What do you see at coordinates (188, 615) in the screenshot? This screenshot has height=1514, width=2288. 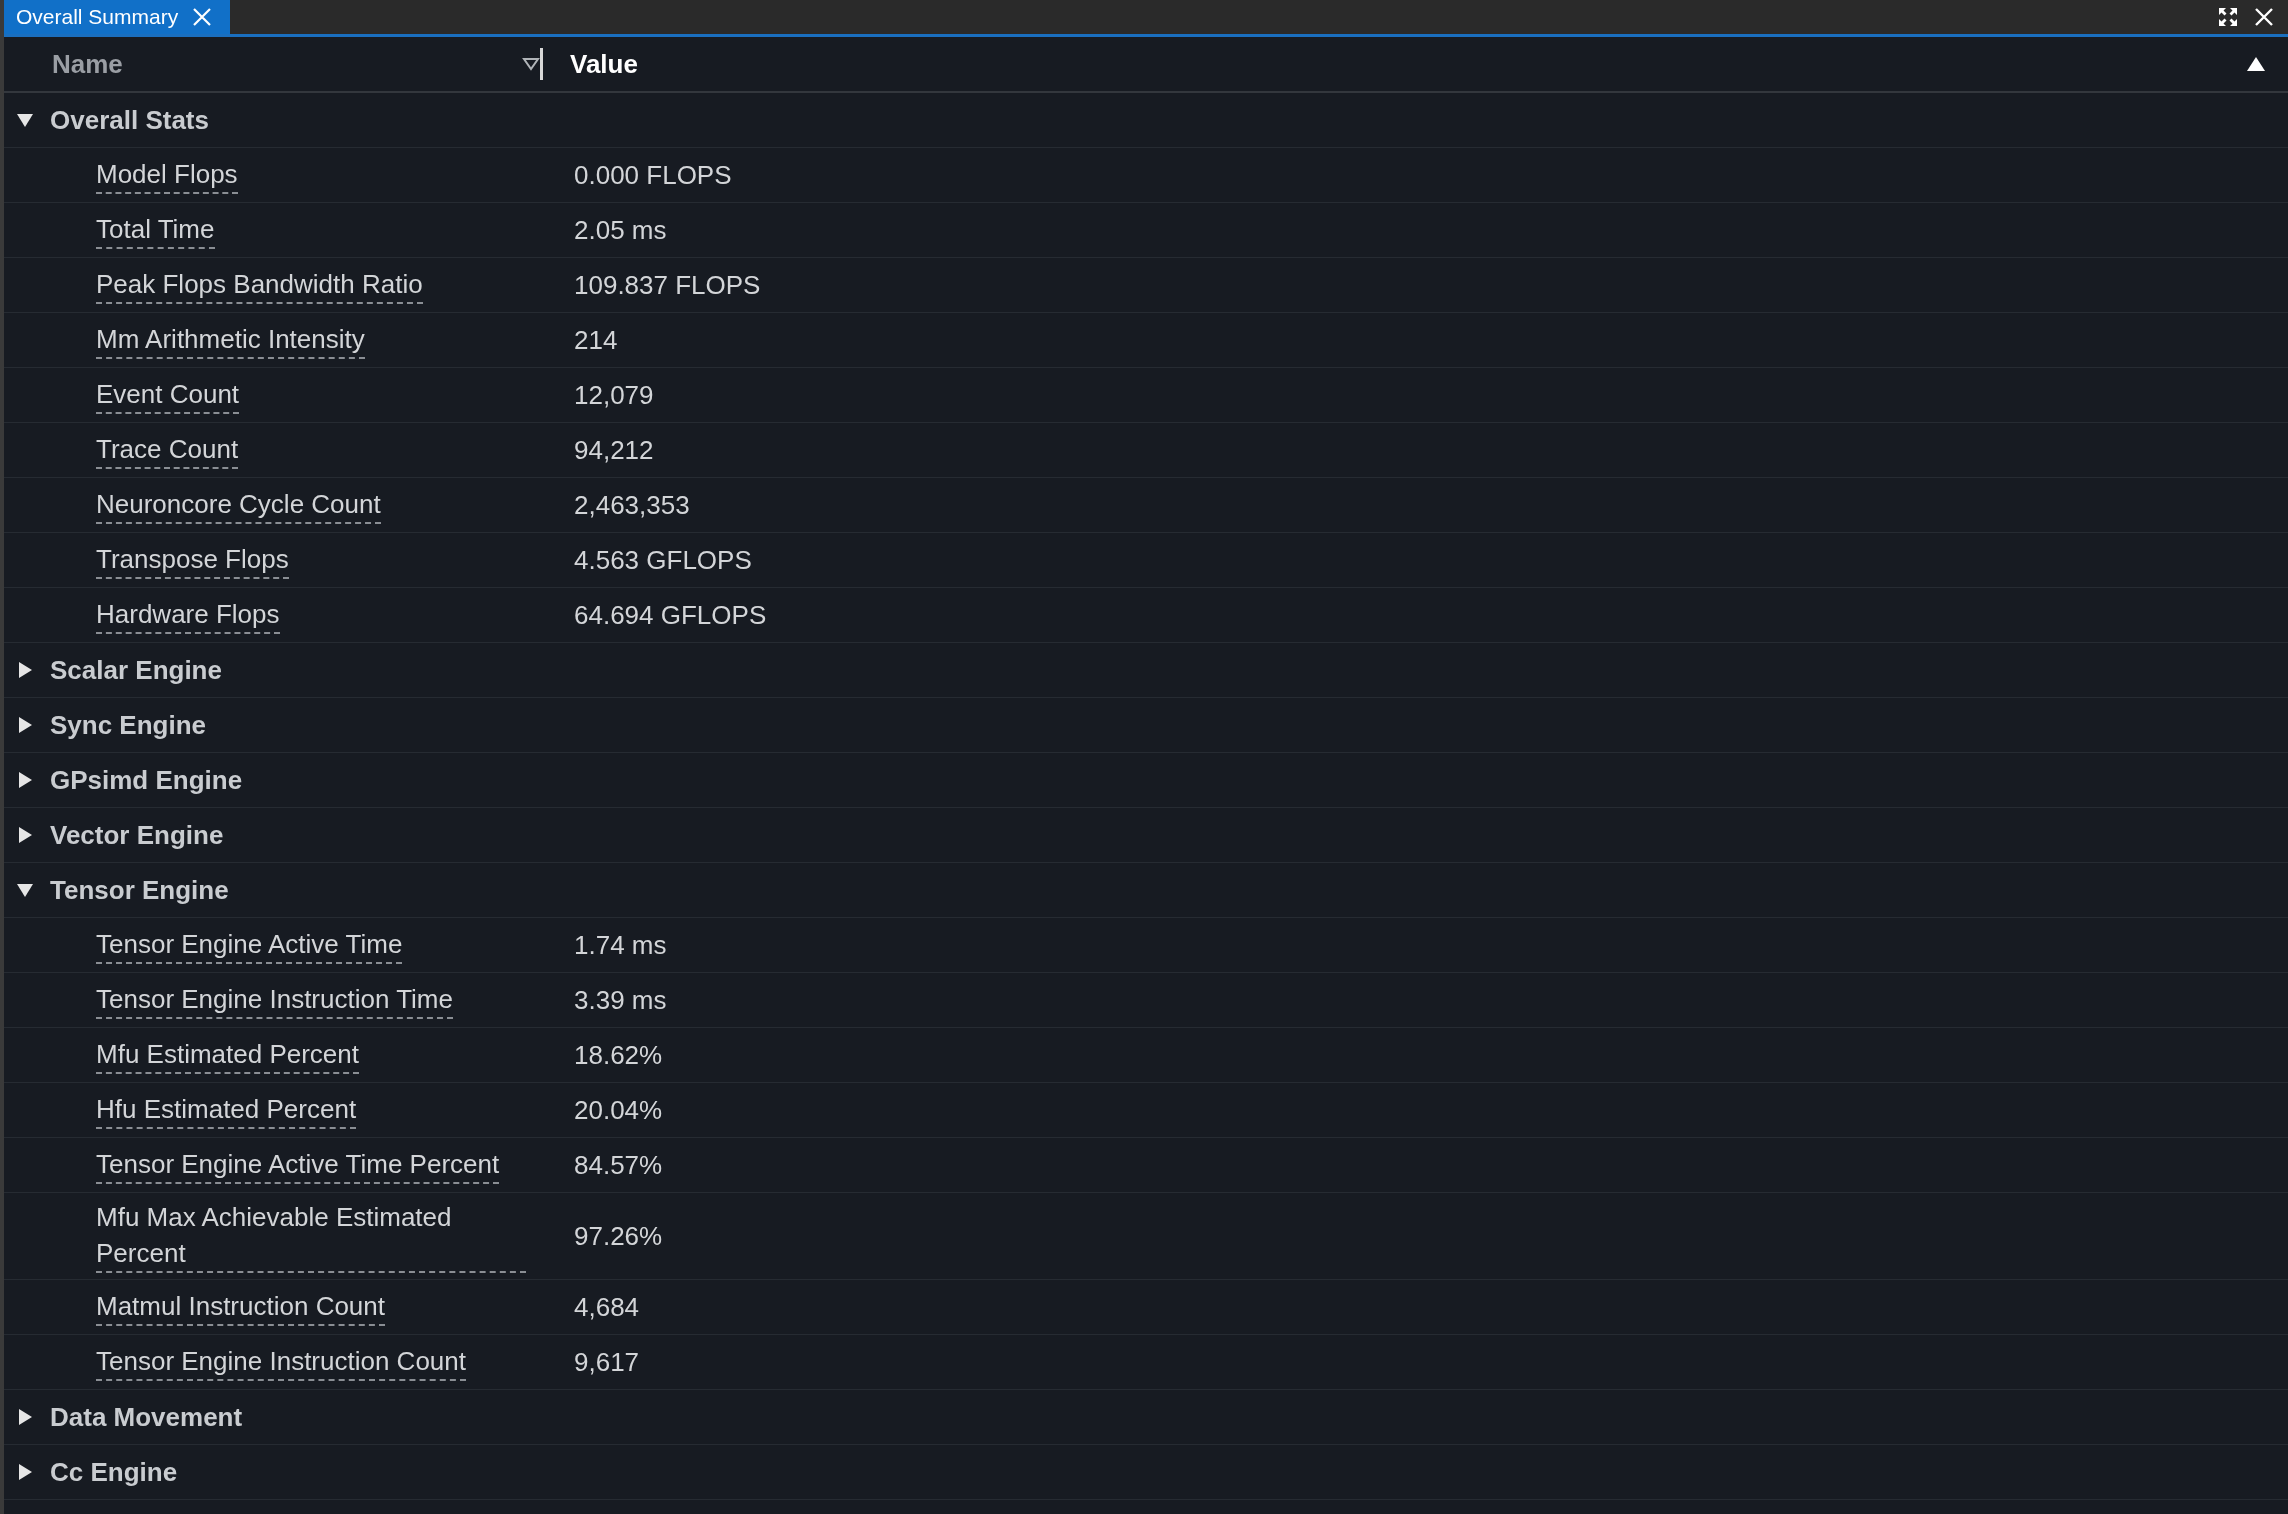 I see `metric-name: Hardware Flops` at bounding box center [188, 615].